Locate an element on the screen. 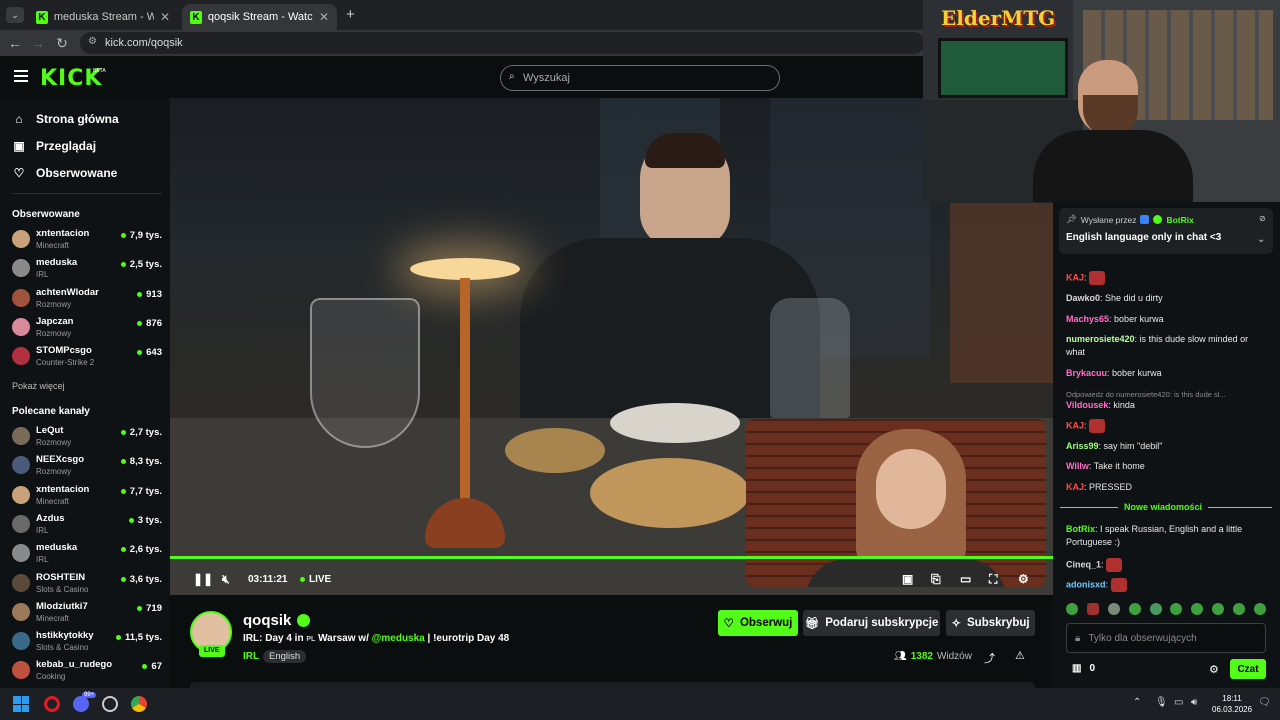 This screenshot has height=720, width=1280. chrome-icon is located at coordinates (139, 704).